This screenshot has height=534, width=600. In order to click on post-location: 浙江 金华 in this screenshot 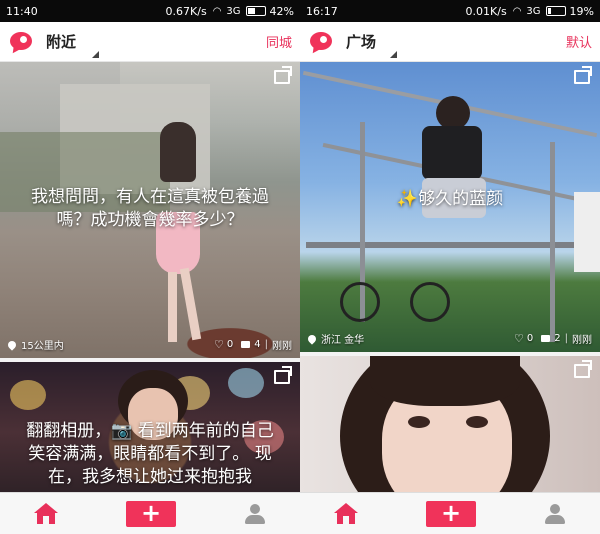, I will do `click(343, 340)`.